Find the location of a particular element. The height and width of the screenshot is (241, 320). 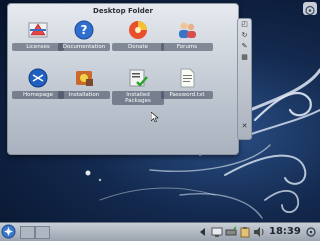

cashew-icon is located at coordinates (310, 10).